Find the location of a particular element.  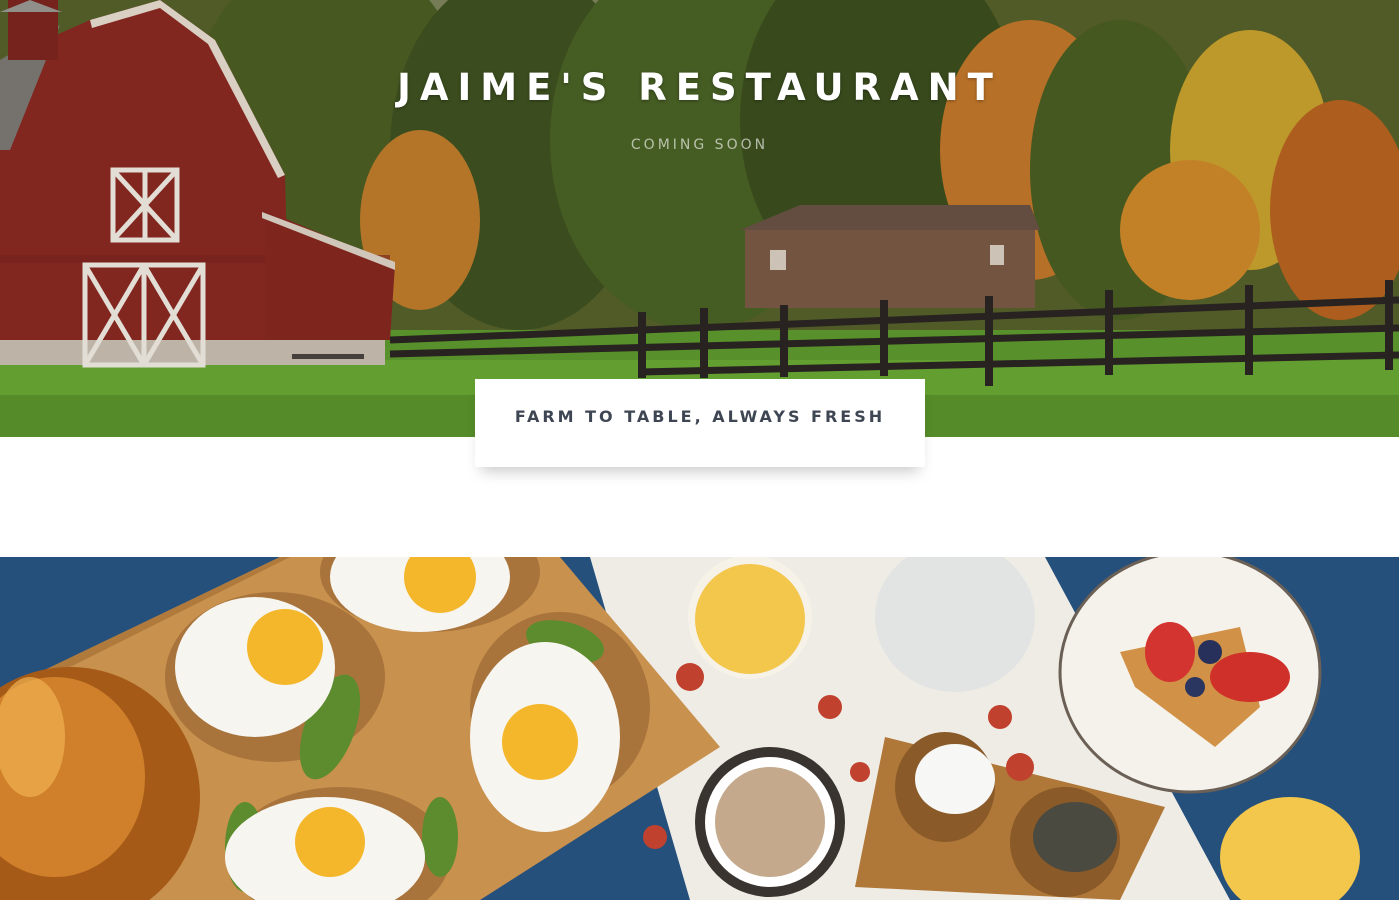

promo-text: FARM TO TABLE, ALWAYS FRESH is located at coordinates (700, 416).